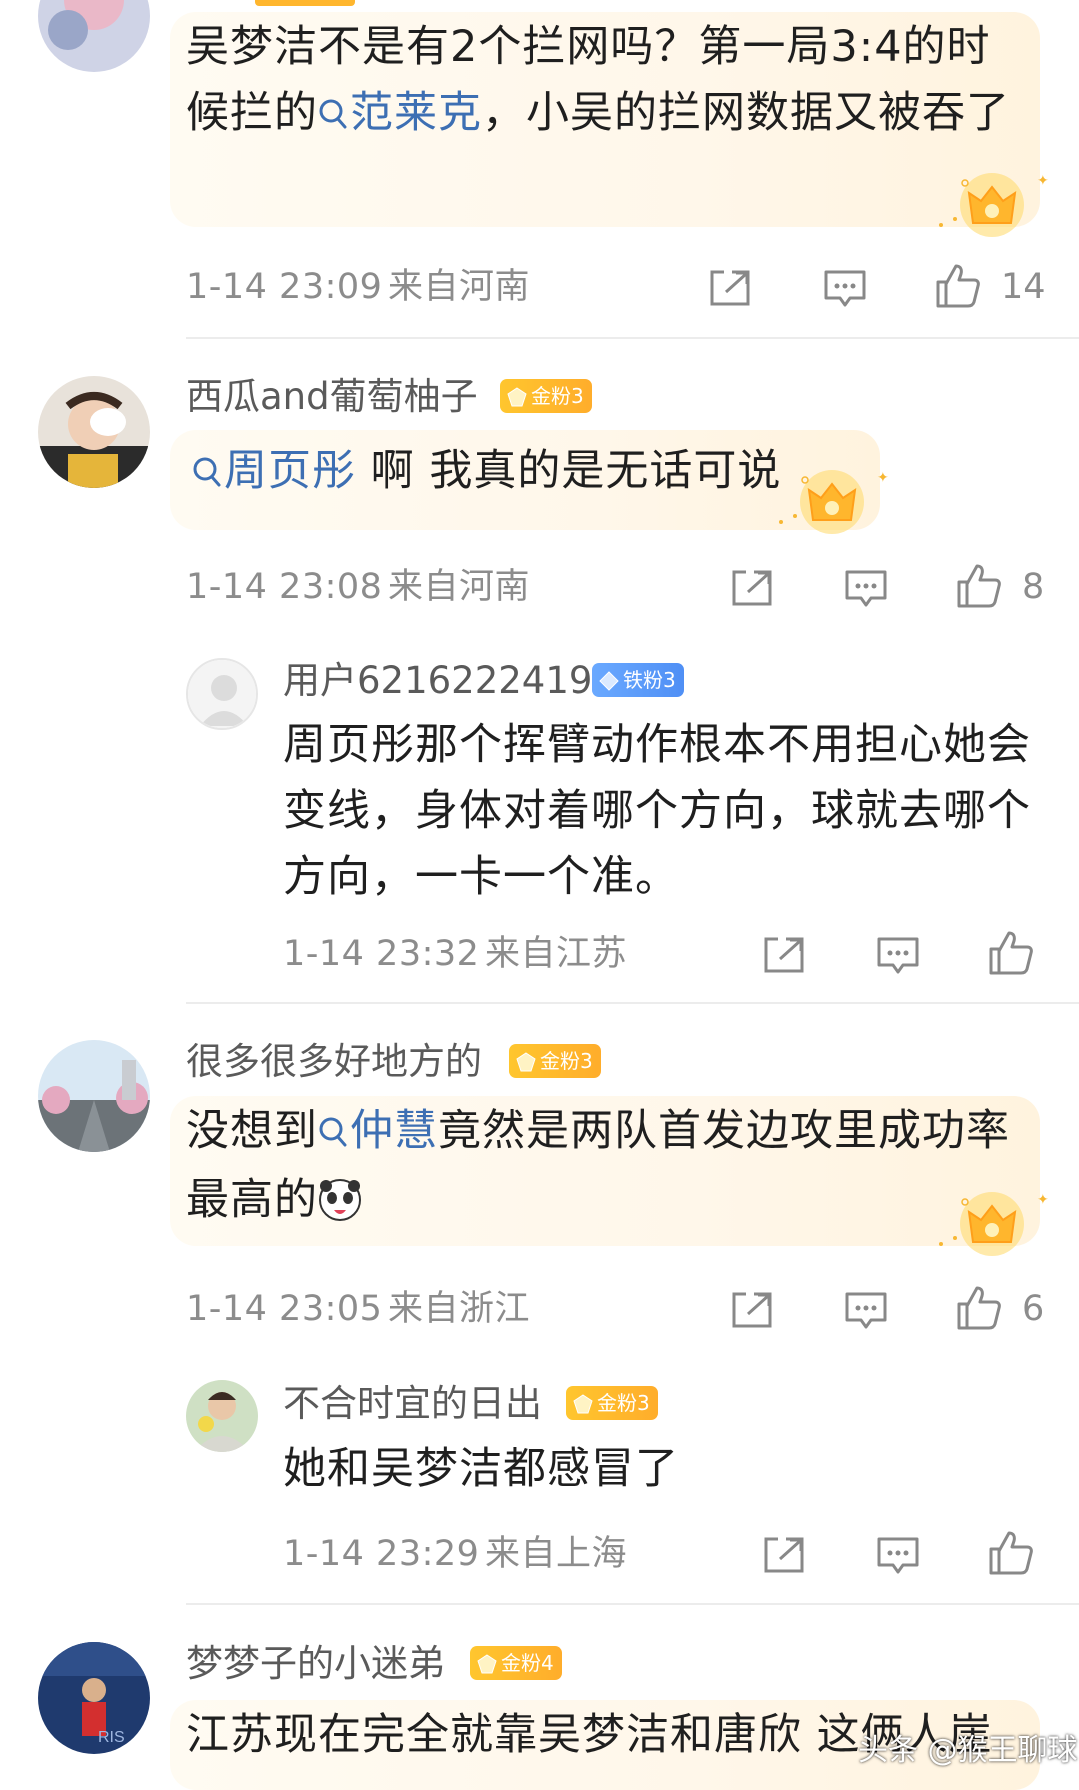 Image resolution: width=1079 pixels, height=1790 pixels. Describe the element at coordinates (94, 1698) in the screenshot. I see `avatar: RIS` at that location.